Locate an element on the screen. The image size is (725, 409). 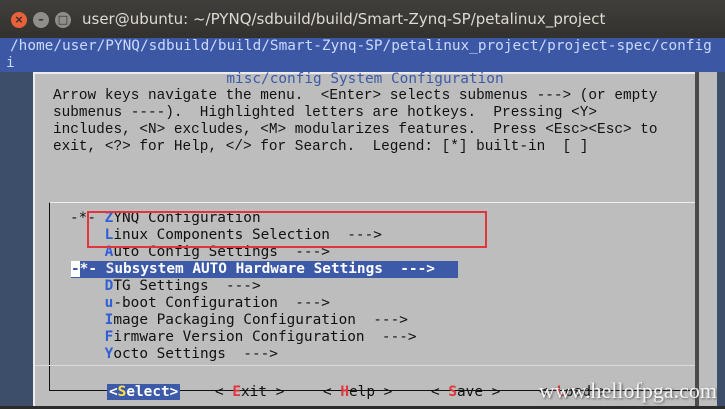
dialog-side-strip is located at coordinates (708, 239).